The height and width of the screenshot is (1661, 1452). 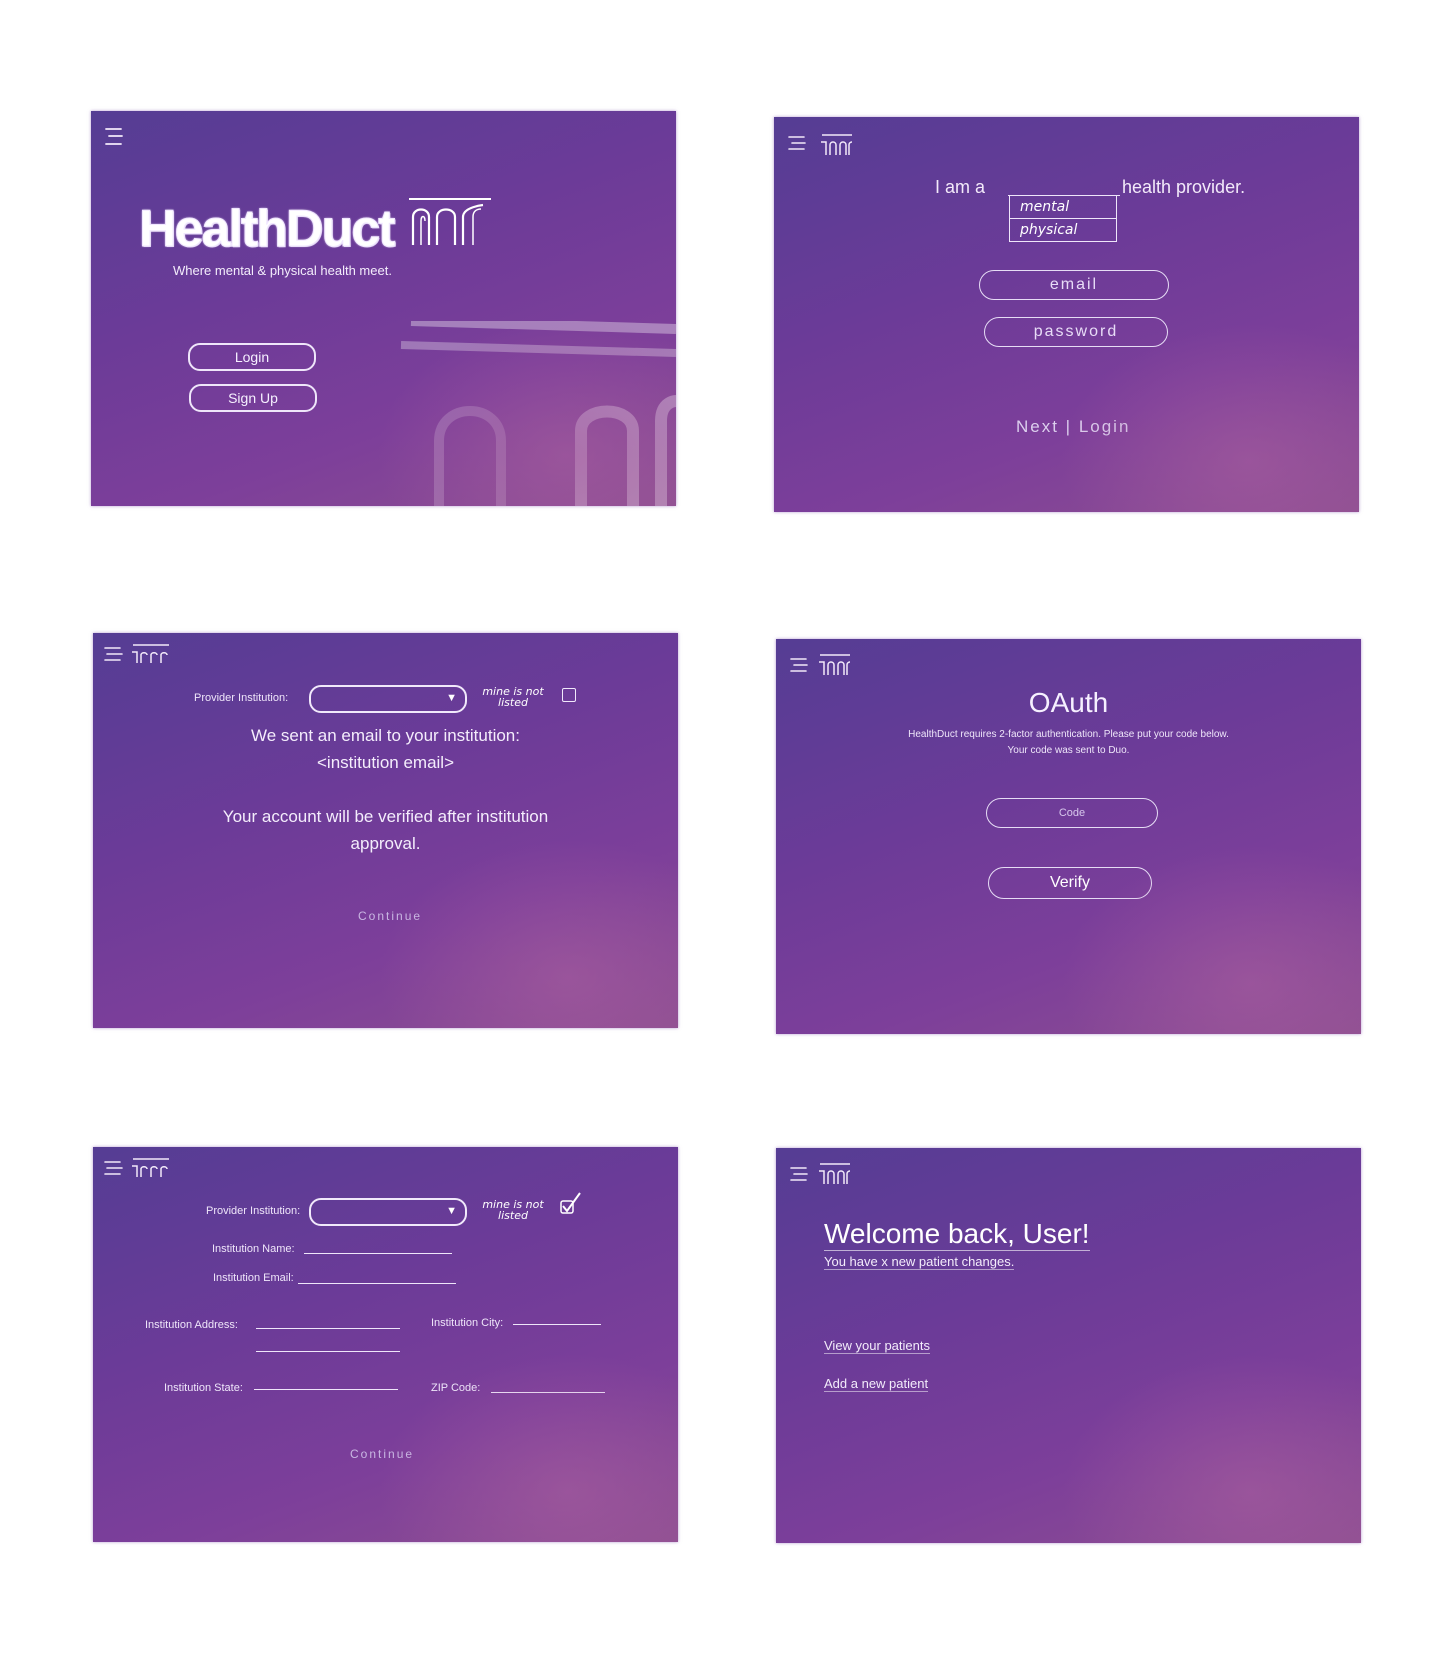 I want to click on email-field: email, so click(x=1074, y=285).